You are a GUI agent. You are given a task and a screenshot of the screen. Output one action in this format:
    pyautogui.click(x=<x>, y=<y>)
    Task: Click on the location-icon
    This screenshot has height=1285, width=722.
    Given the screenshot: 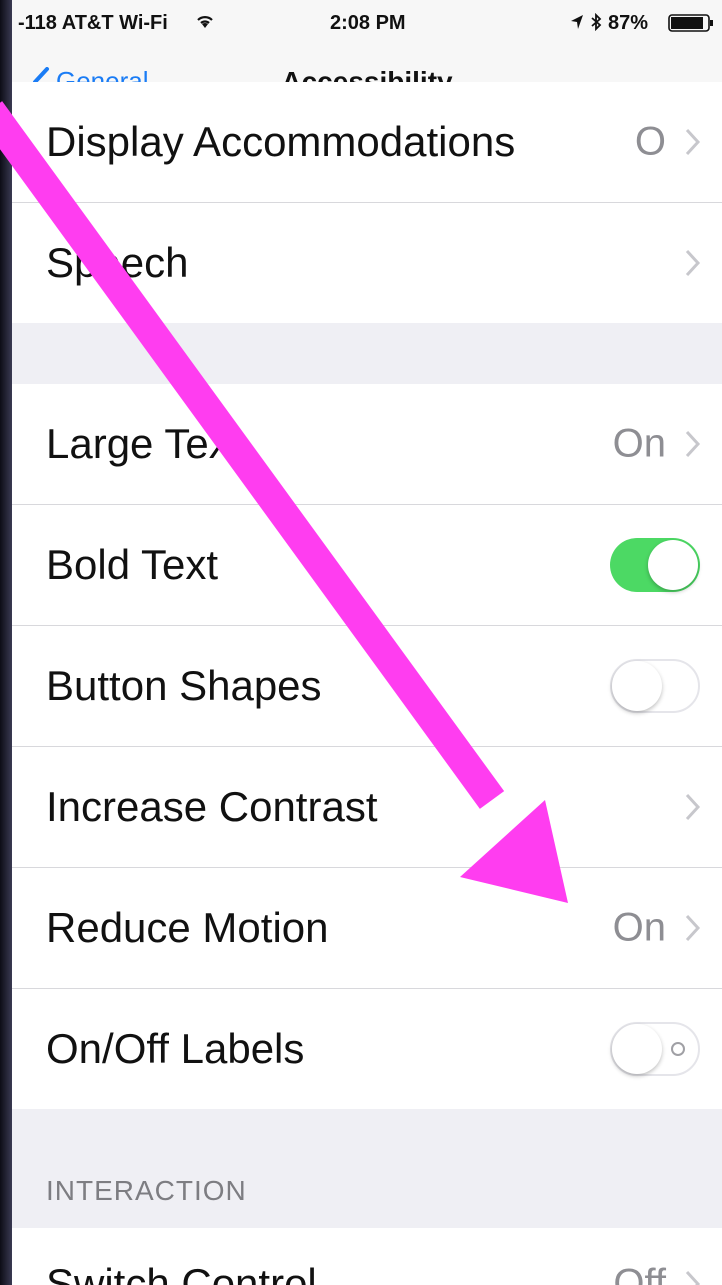 What is the action you would take?
    pyautogui.click(x=577, y=22)
    